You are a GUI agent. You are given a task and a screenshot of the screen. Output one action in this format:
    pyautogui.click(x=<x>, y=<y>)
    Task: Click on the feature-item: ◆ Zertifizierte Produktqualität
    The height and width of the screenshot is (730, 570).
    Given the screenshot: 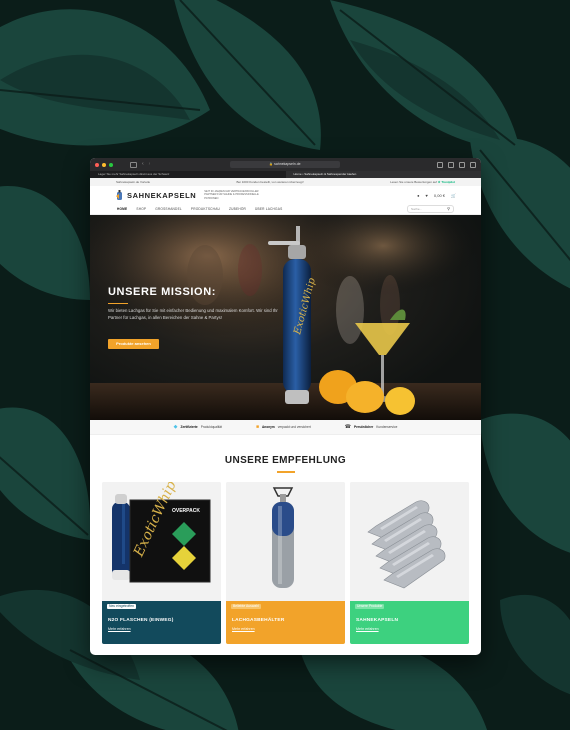 What is the action you would take?
    pyautogui.click(x=198, y=427)
    